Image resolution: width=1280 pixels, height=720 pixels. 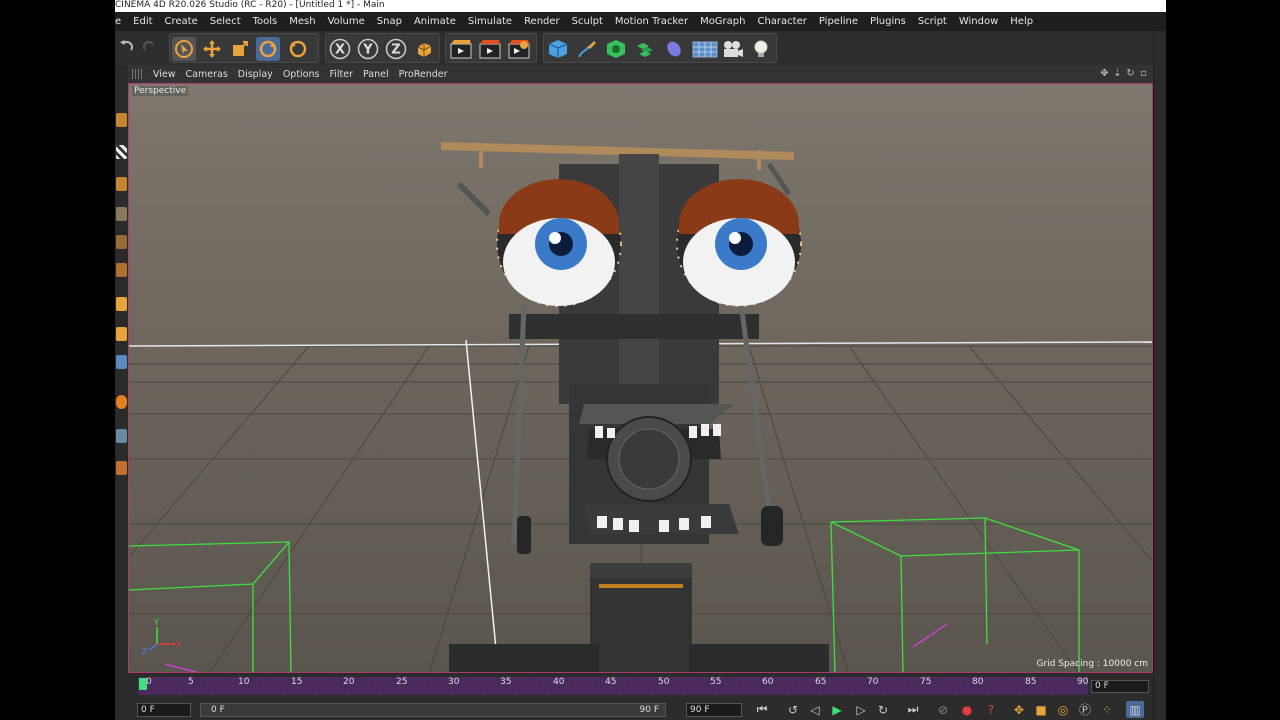 I want to click on tool-group-axis: X Y Z, so click(x=382, y=48).